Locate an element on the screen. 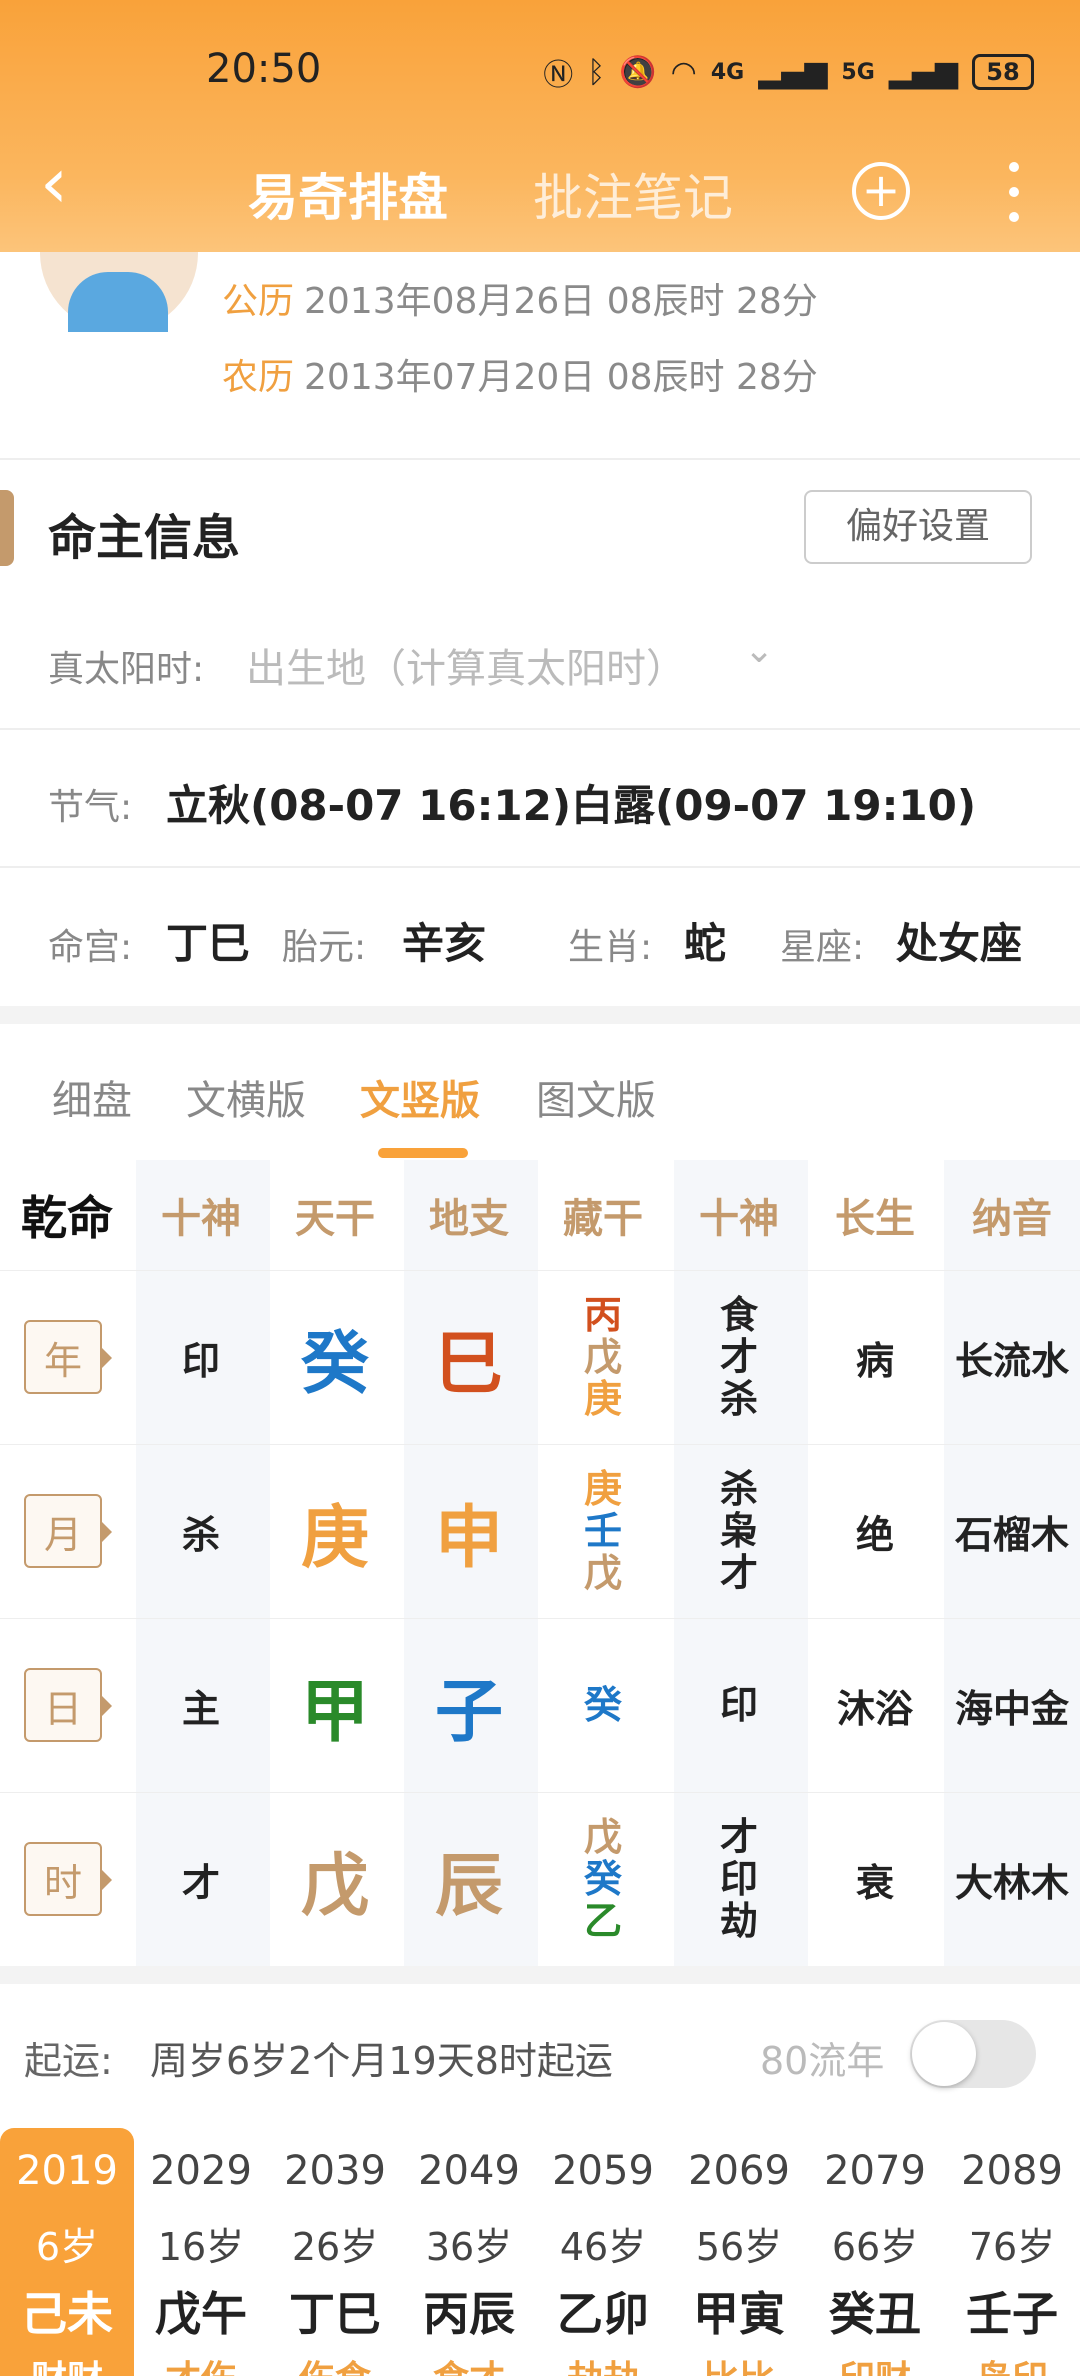 The width and height of the screenshot is (1080, 2376). battery-icon: 58 is located at coordinates (1003, 72).